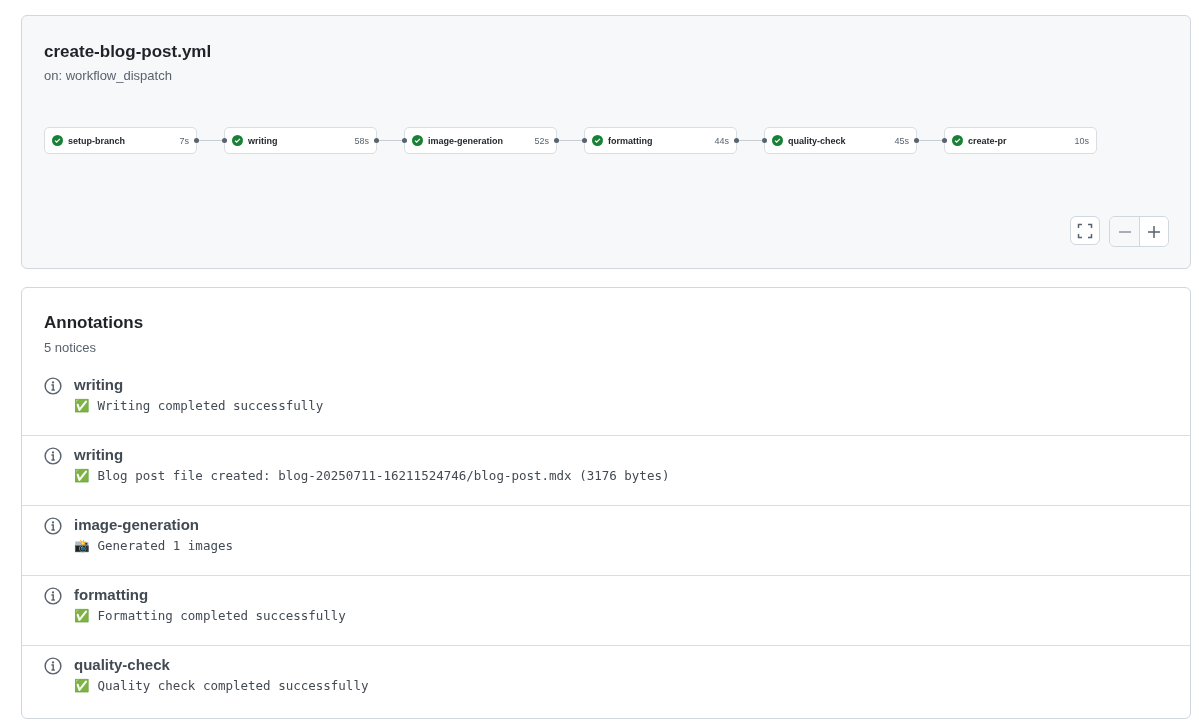  I want to click on fullscreen-button, so click(1085, 230).